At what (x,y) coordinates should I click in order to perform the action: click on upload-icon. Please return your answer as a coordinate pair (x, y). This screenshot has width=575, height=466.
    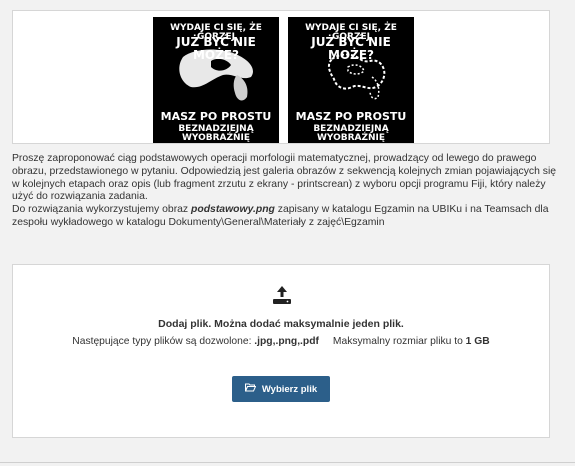
    Looking at the image, I should click on (282, 297).